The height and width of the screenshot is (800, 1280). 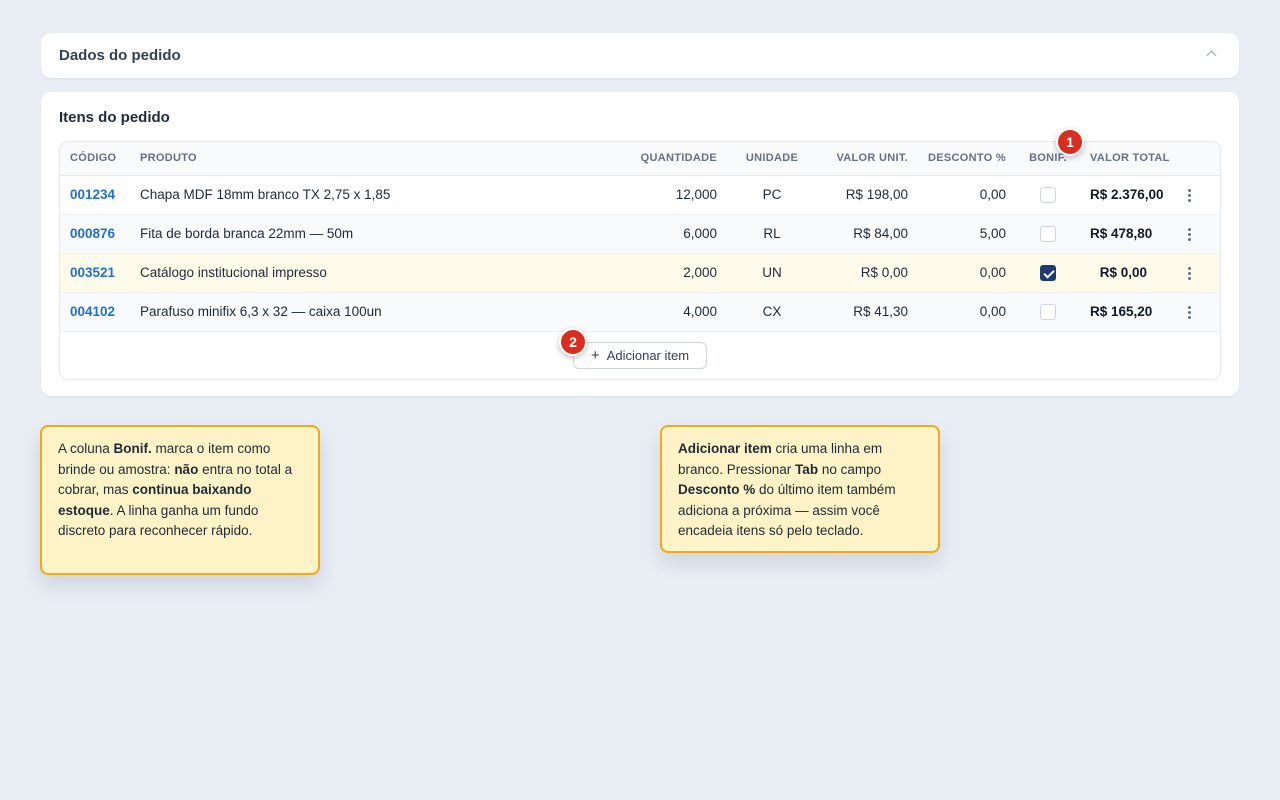 What do you see at coordinates (772, 159) in the screenshot?
I see `col-header-unidade: UNIDADE` at bounding box center [772, 159].